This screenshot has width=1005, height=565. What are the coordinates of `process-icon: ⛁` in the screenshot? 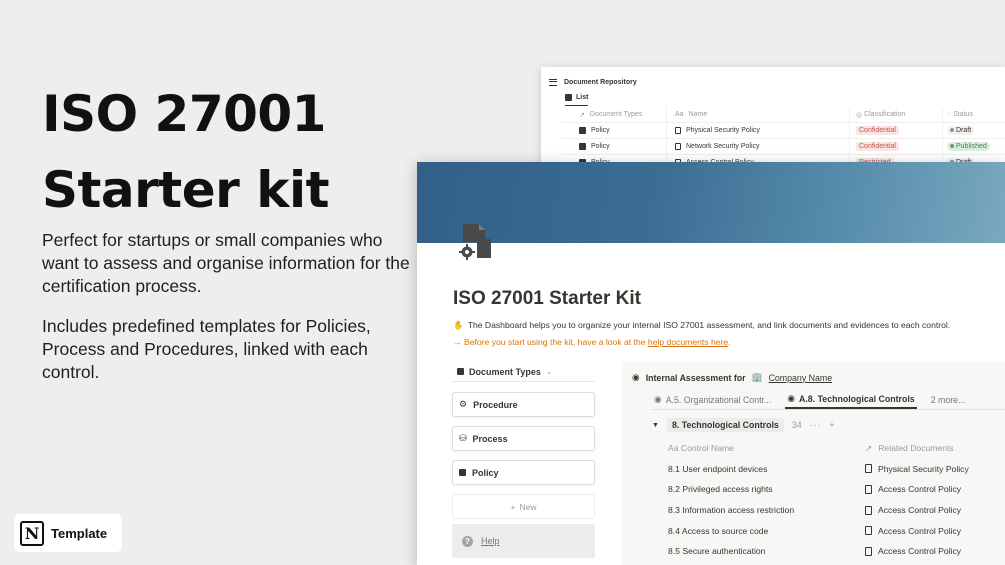 It's located at (463, 438).